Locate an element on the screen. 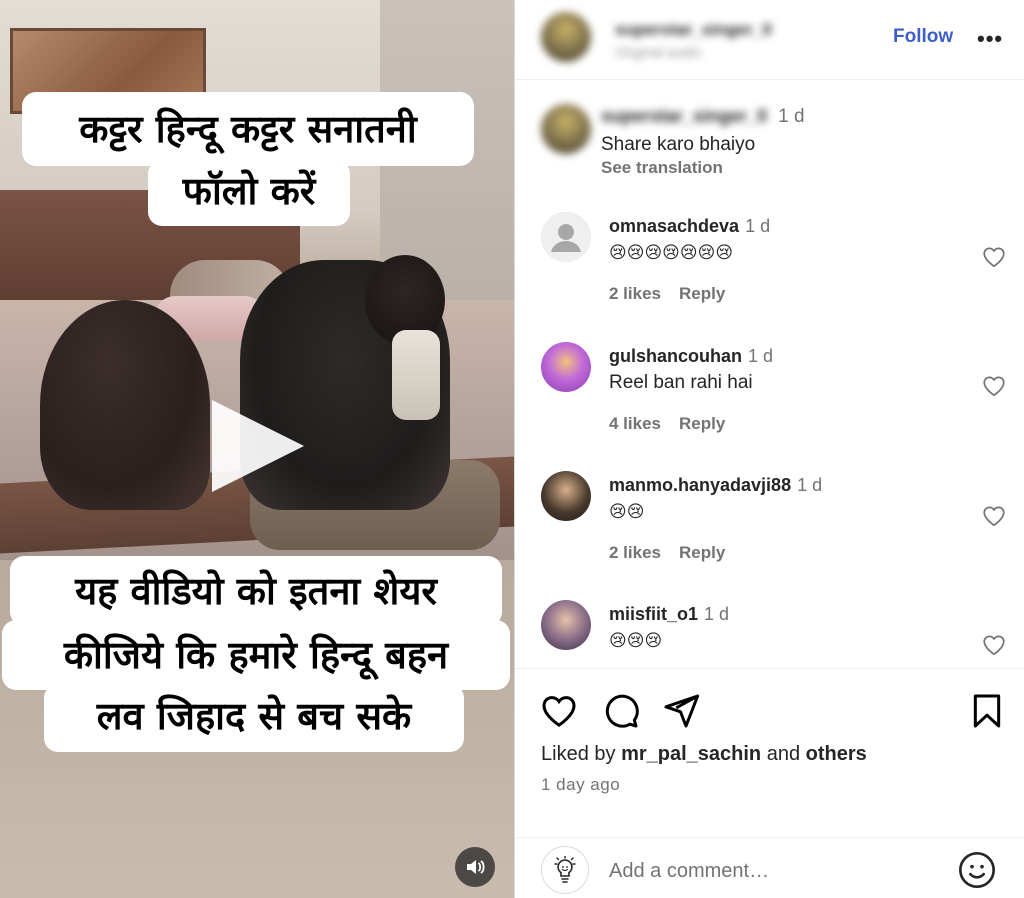 This screenshot has height=898, width=1024. play-icon is located at coordinates (258, 446).